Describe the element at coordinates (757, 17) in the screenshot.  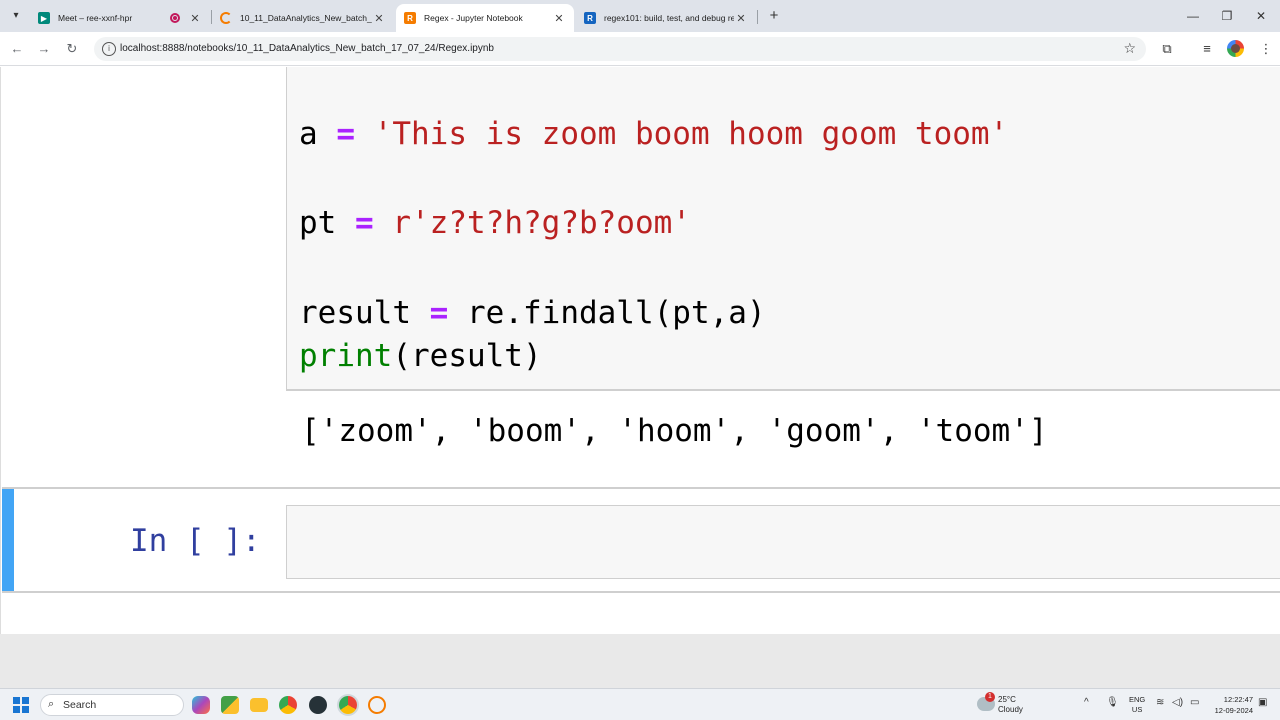
I see `tab-divider` at that location.